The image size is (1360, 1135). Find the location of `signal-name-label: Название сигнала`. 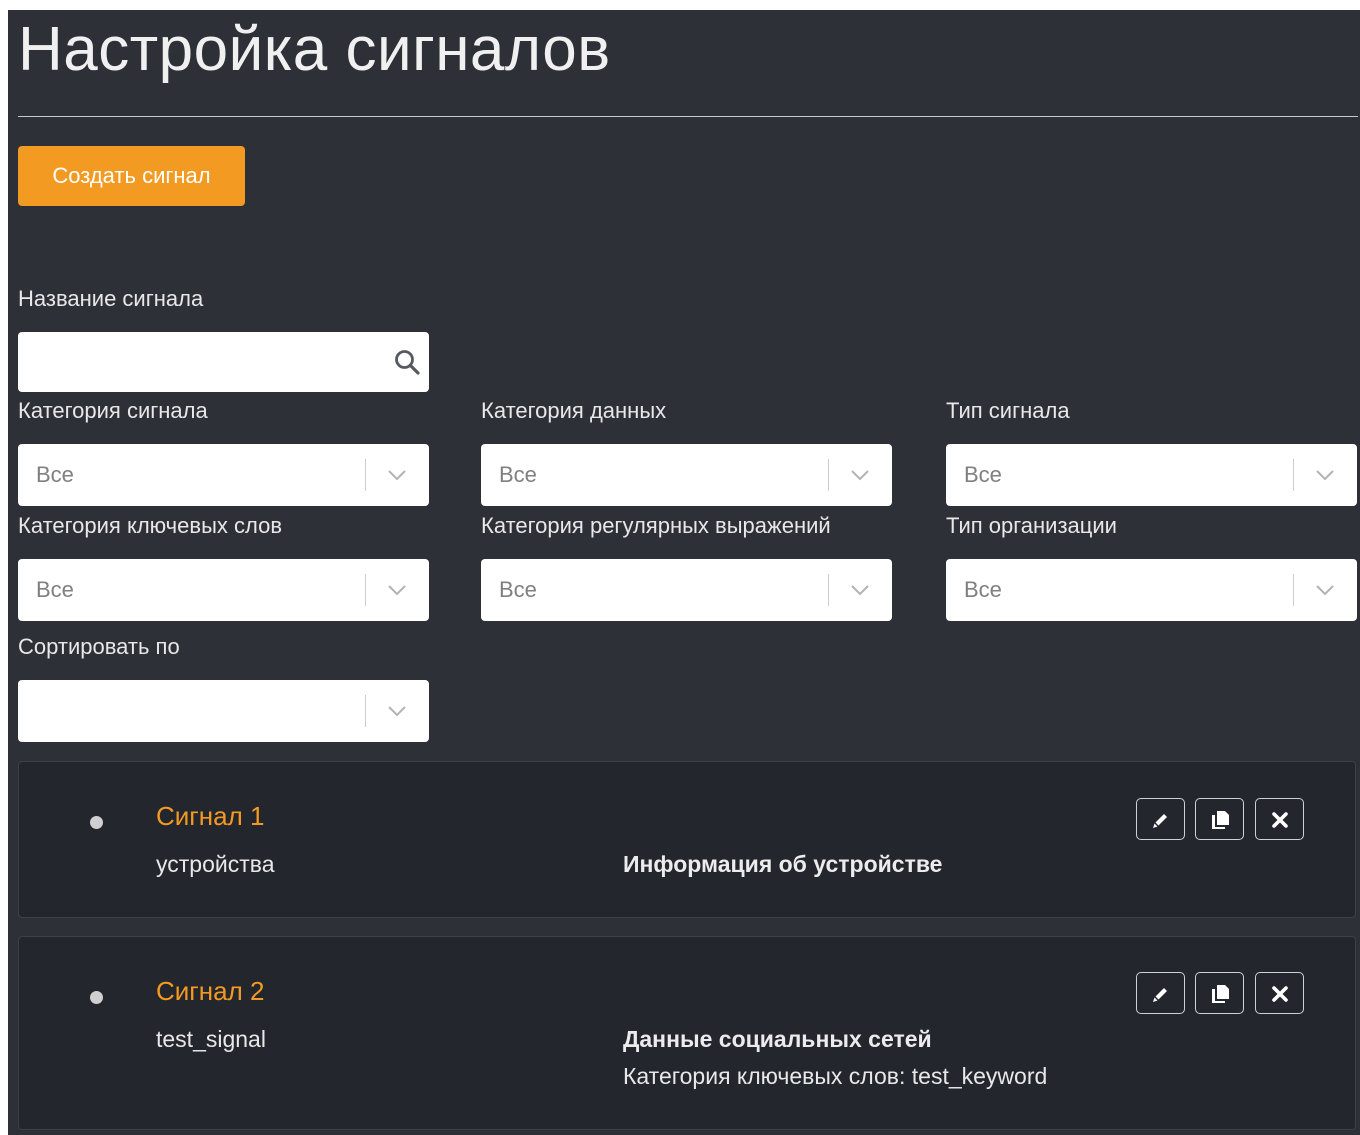

signal-name-label: Название сигнала is located at coordinates (111, 298).